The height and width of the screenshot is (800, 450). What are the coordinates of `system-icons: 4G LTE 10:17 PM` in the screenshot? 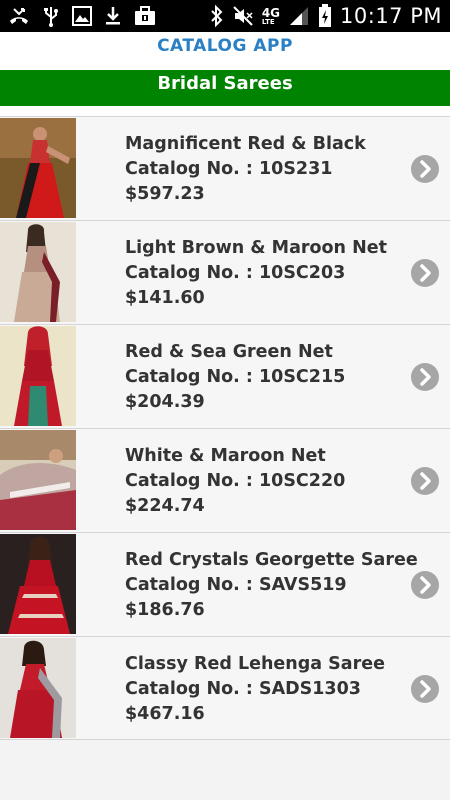 It's located at (326, 16).